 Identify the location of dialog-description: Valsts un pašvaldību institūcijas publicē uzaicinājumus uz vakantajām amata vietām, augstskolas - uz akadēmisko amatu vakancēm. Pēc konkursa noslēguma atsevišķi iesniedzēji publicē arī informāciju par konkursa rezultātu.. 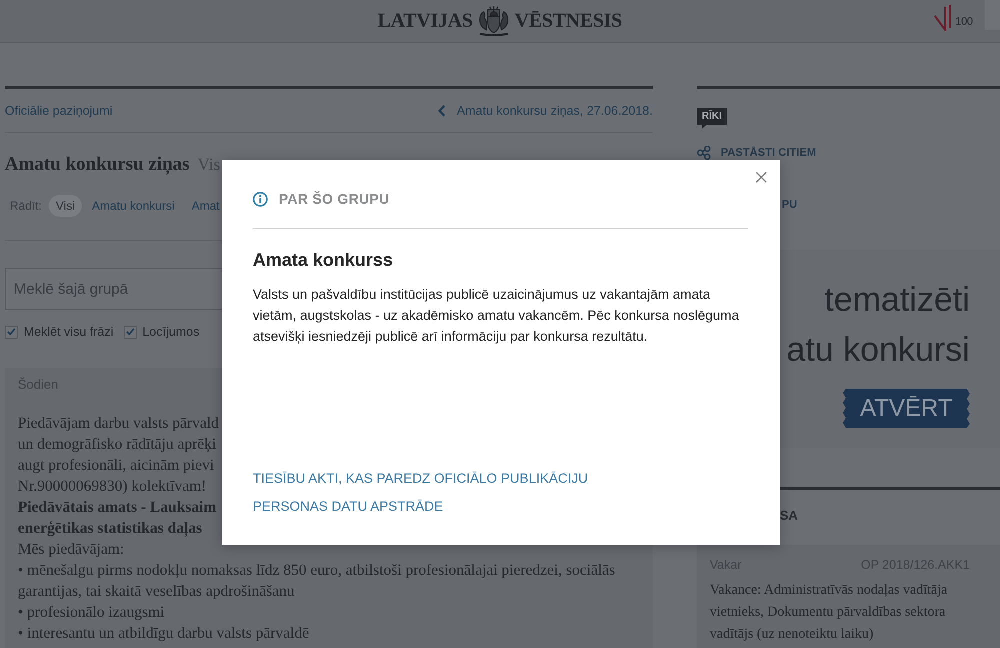
(496, 316).